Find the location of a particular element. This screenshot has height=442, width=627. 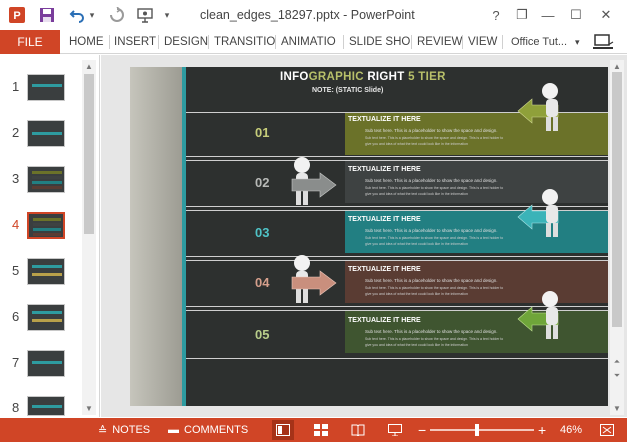

undo-dropdown-icon: ▾ is located at coordinates (92, 15).